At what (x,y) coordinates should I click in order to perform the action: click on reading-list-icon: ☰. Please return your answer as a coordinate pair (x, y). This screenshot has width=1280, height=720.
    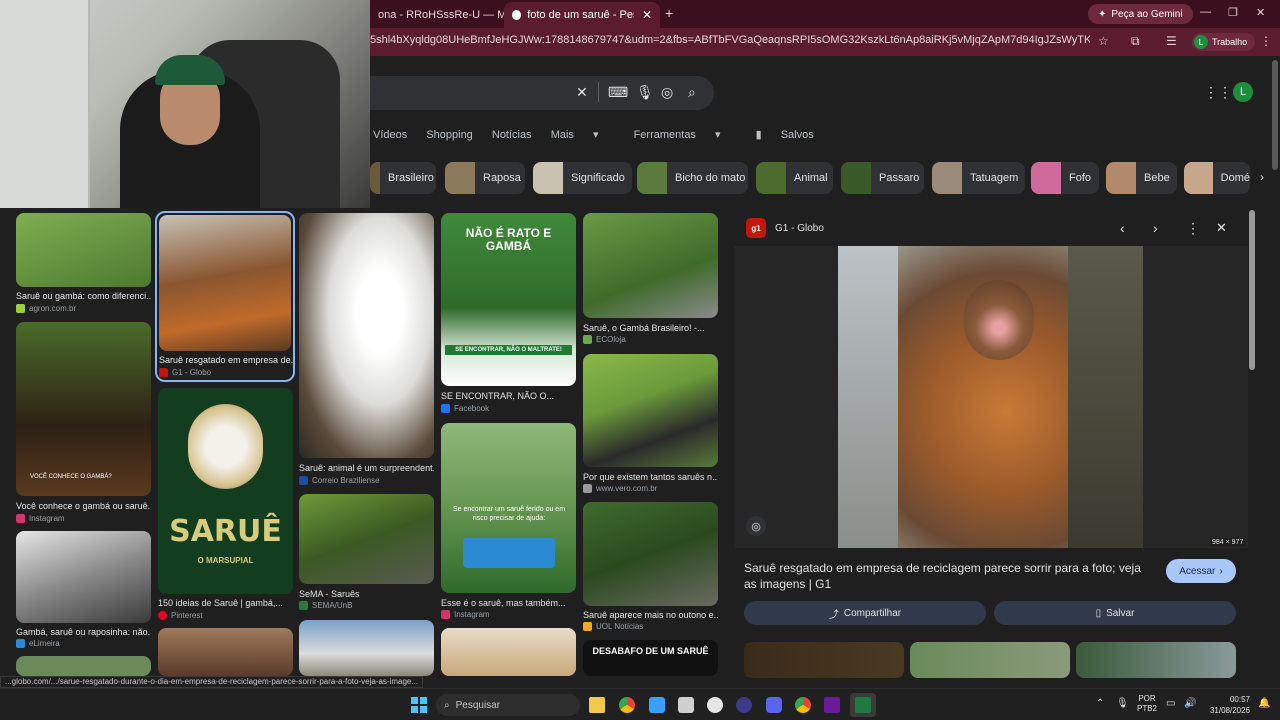
    Looking at the image, I should click on (1171, 41).